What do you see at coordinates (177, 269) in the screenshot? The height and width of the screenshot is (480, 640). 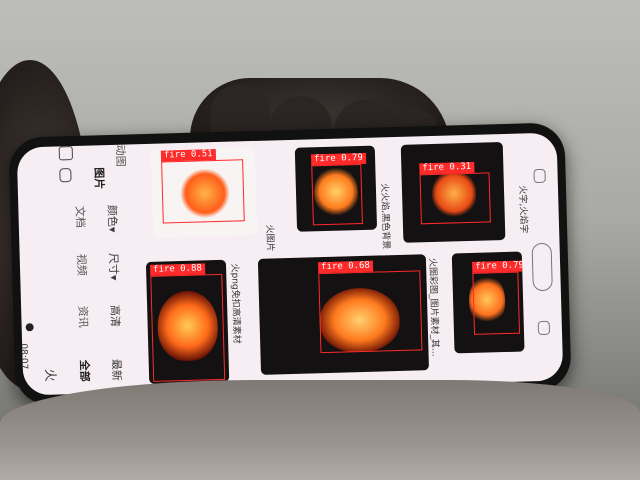 I see `detection-label: fire 0.88` at bounding box center [177, 269].